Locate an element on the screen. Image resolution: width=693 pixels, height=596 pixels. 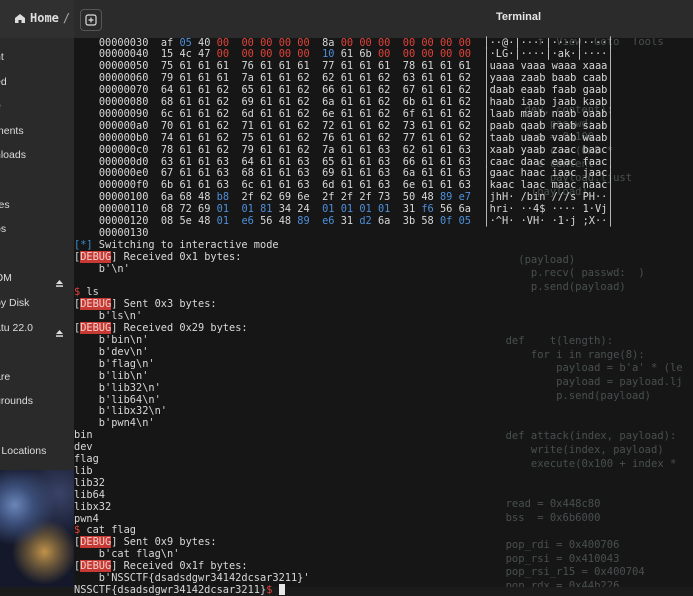
sidebar-item: r Locations is located at coordinates (37, 451).